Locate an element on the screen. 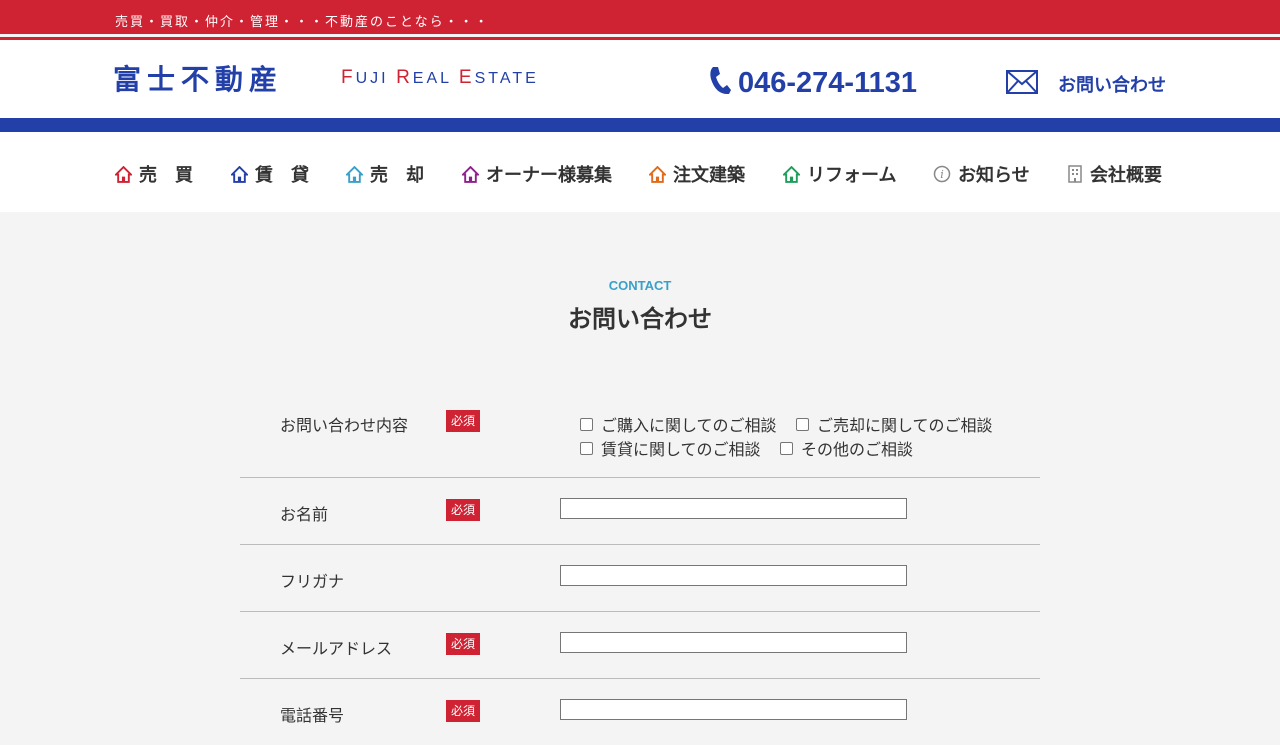 This screenshot has height=745, width=1280. field-label: メールアドレス is located at coordinates (336, 648).